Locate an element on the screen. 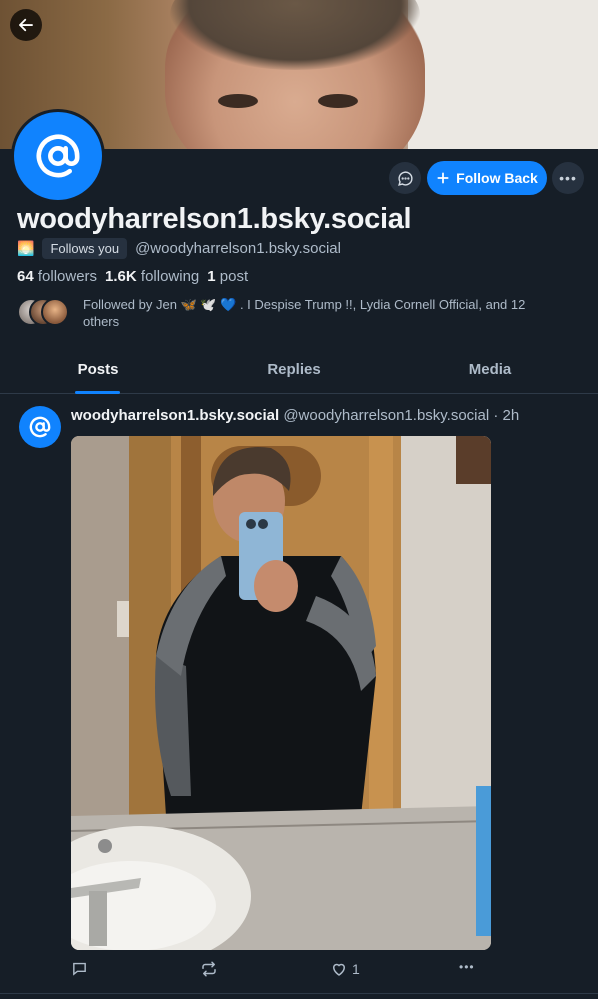 The height and width of the screenshot is (999, 598). banner-eye-left is located at coordinates (238, 101).